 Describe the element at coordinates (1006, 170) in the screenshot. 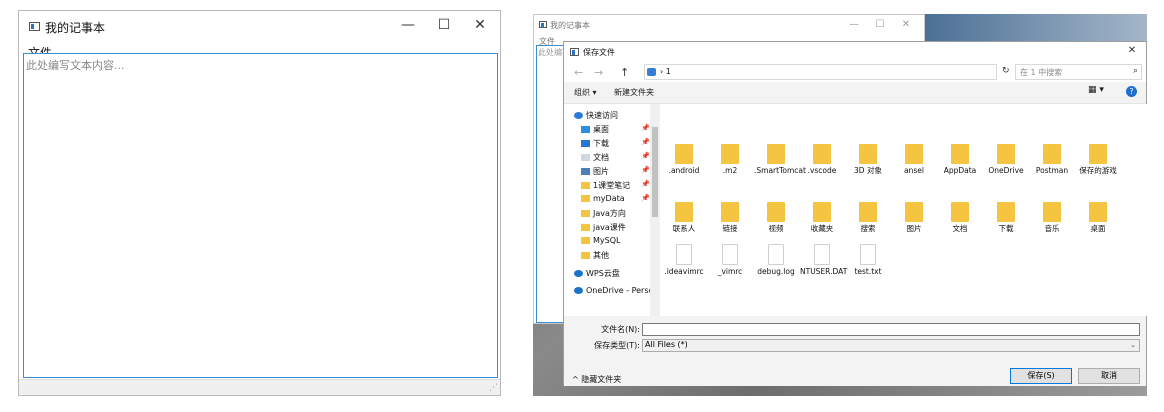

I see `file-name: OneDrive` at that location.